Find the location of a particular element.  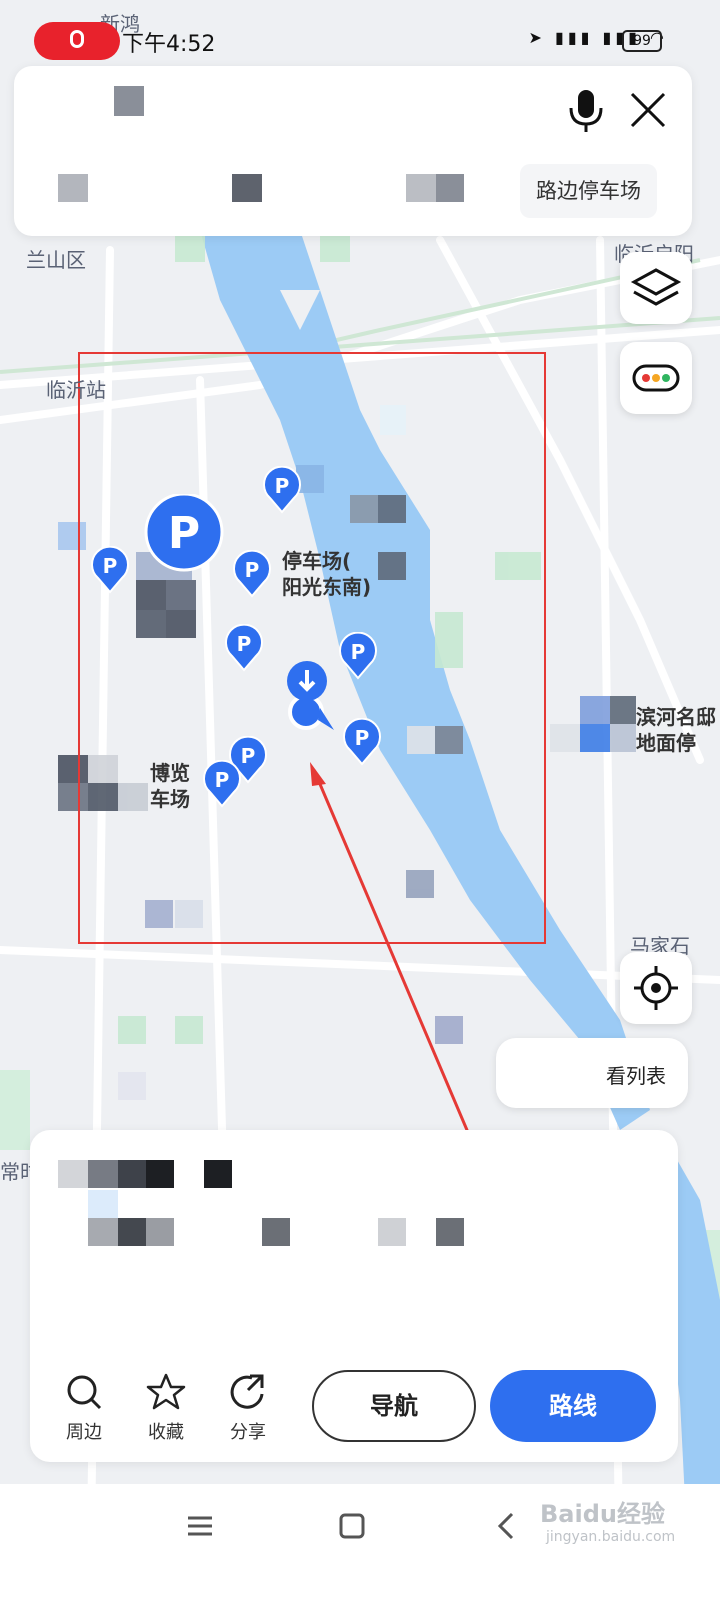

watermark-brand: Baidu经验 is located at coordinates (602, 1514).